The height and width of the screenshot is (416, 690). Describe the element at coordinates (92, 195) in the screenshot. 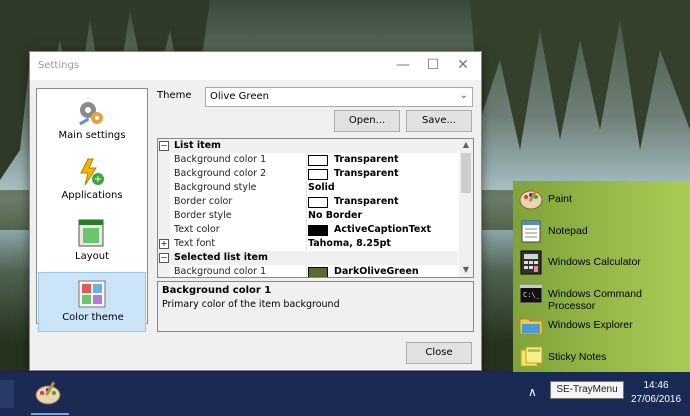

I see `nav-item-label: Applications` at that location.